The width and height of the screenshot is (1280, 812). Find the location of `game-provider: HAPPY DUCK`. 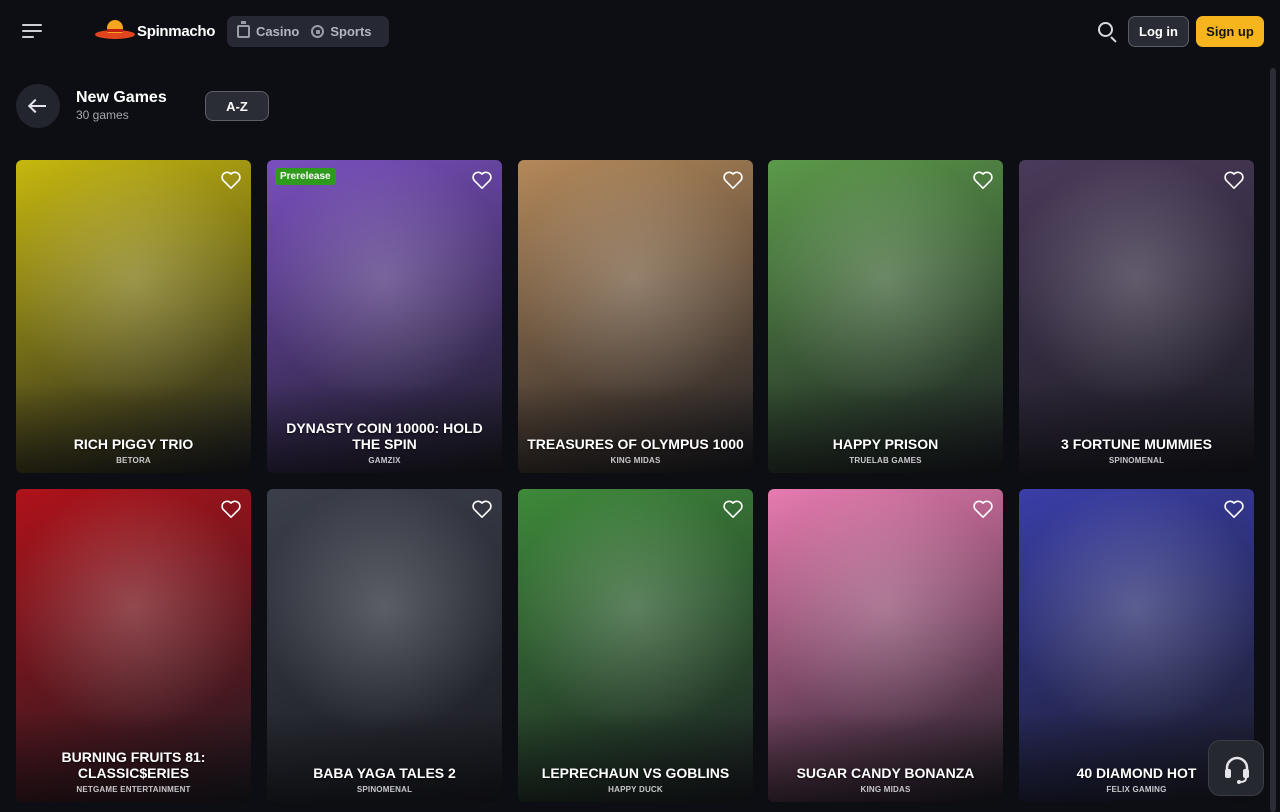

game-provider: HAPPY DUCK is located at coordinates (635, 789).